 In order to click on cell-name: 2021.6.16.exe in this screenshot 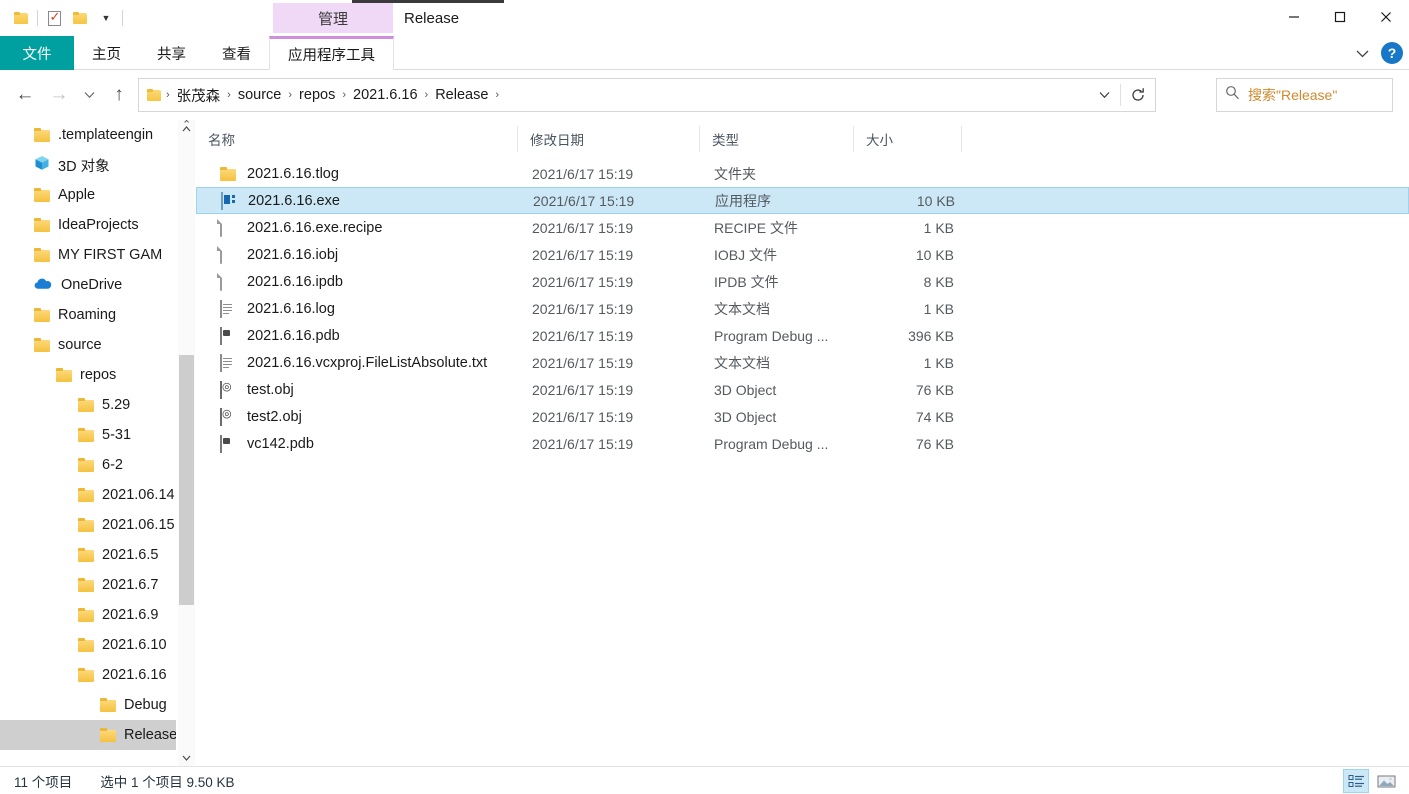, I will do `click(358, 200)`.